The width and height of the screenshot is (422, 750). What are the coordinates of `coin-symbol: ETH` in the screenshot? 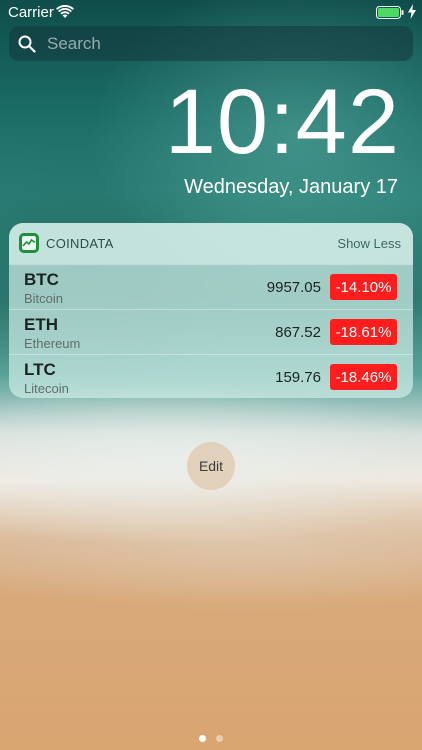 It's located at (41, 324).